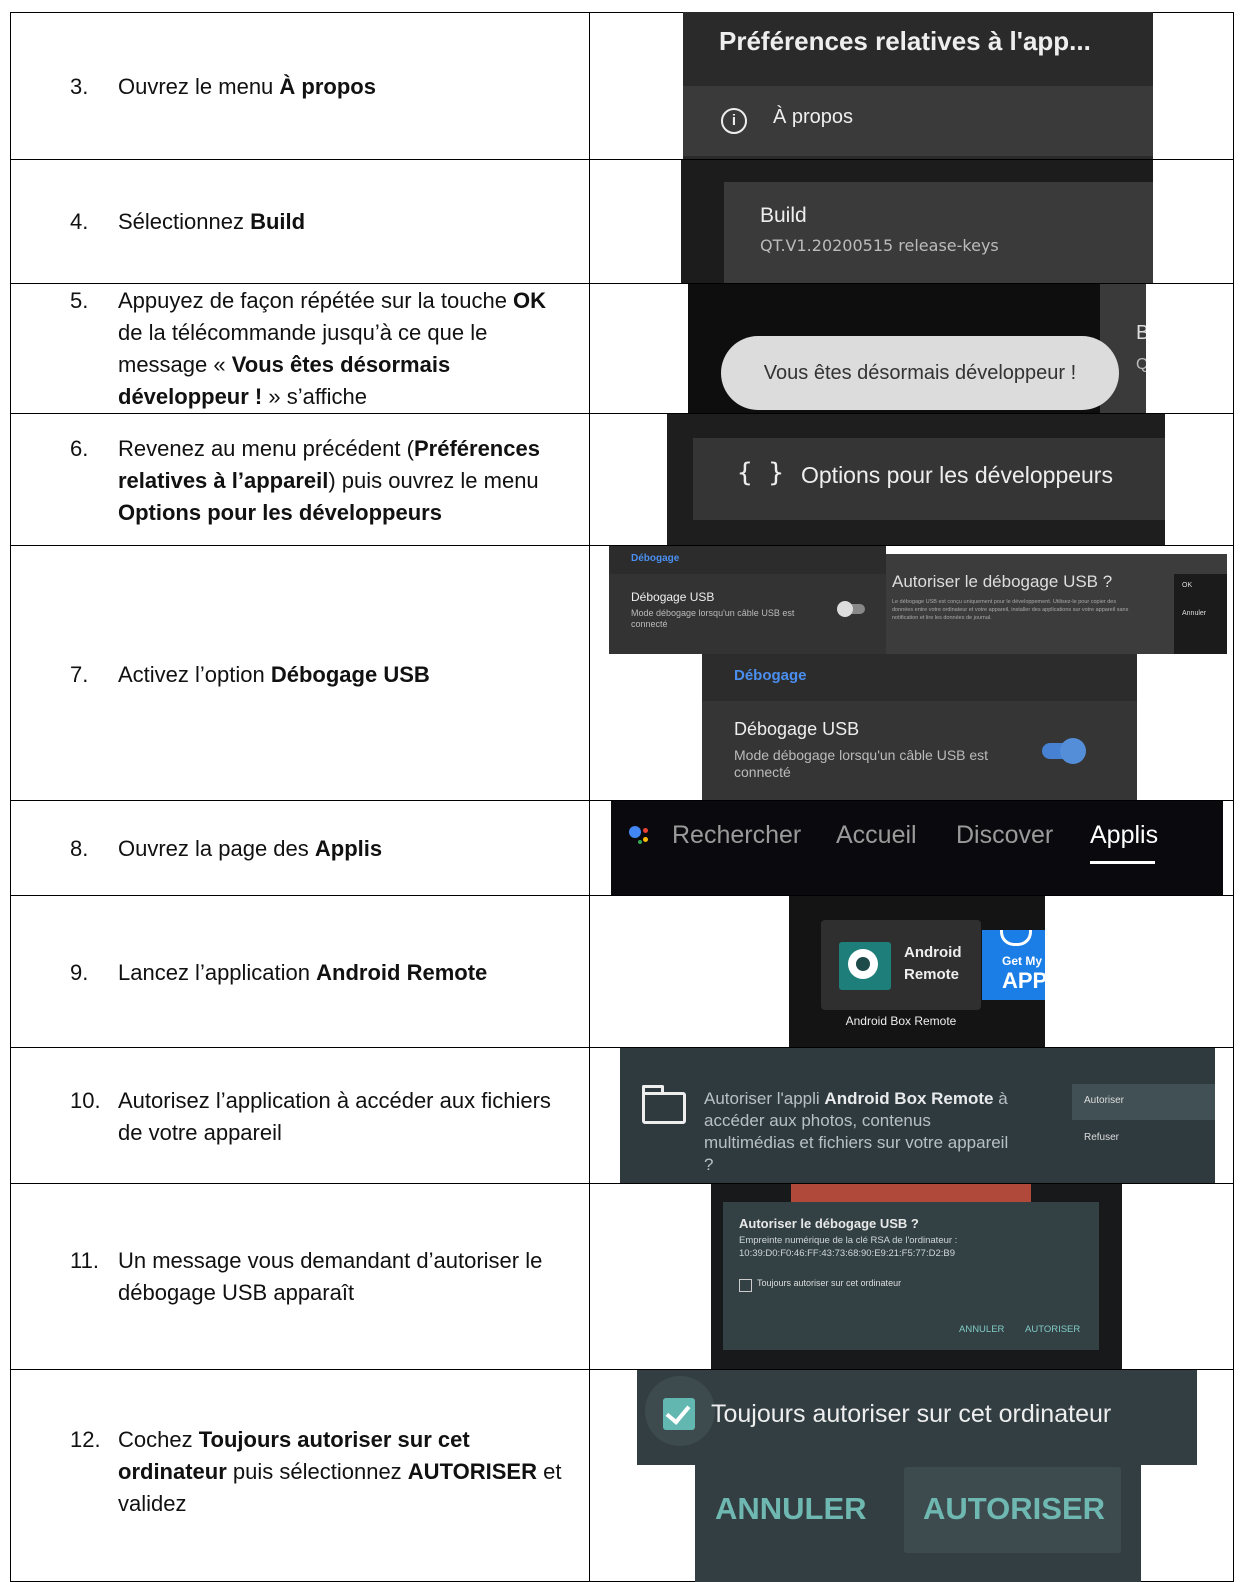  What do you see at coordinates (813, 117) in the screenshot?
I see `about-label: À propos` at bounding box center [813, 117].